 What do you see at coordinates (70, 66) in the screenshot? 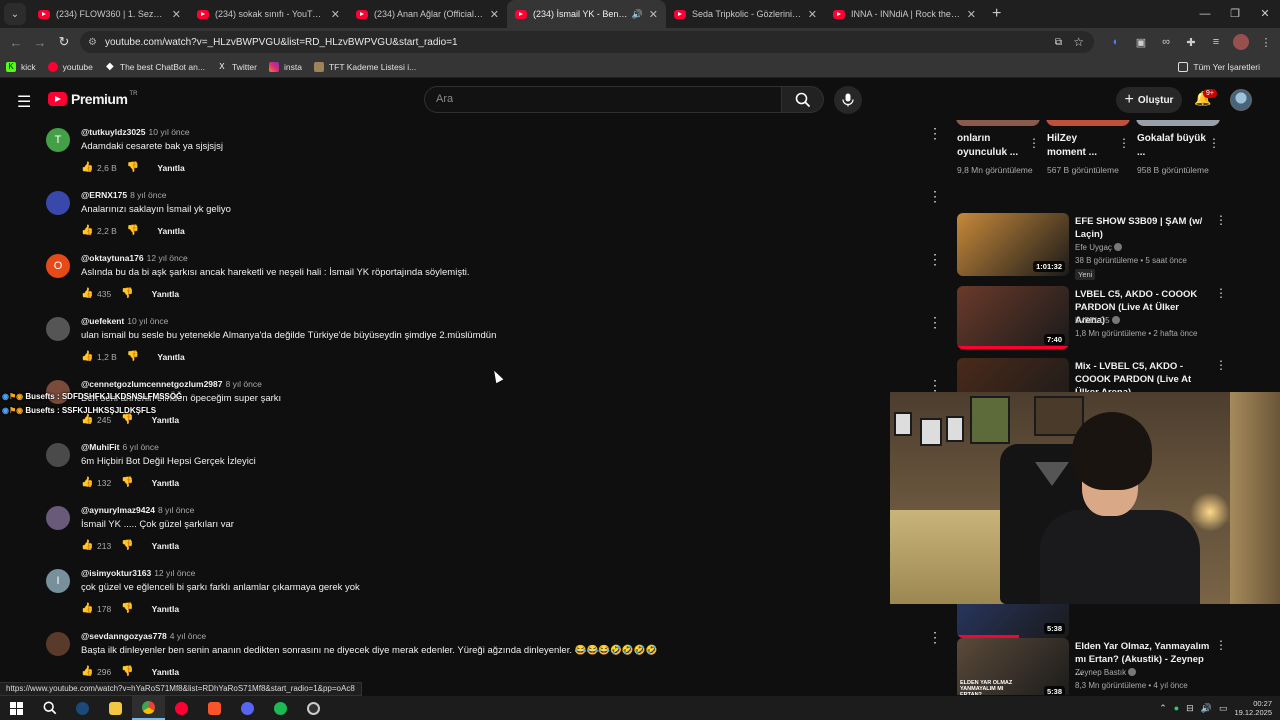
I see `bookmark-youtube: youtube` at bounding box center [70, 66].